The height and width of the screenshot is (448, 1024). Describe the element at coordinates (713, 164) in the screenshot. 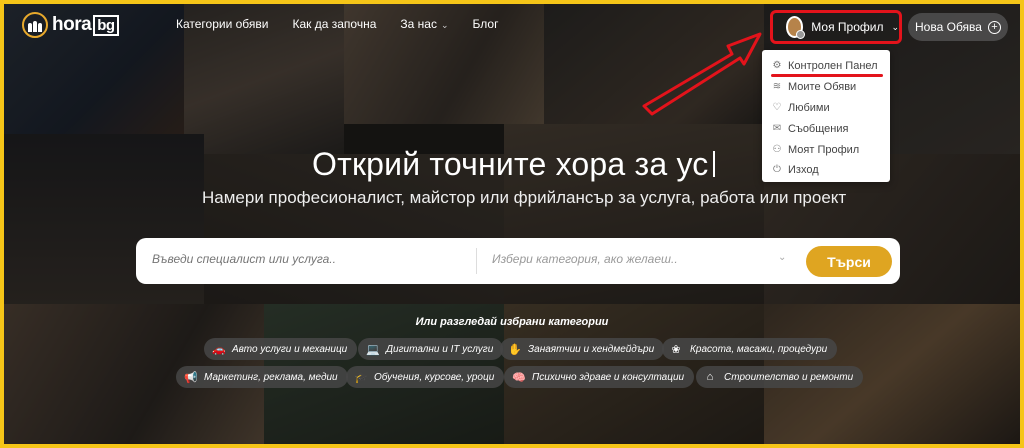

I see `typing-cursor` at that location.